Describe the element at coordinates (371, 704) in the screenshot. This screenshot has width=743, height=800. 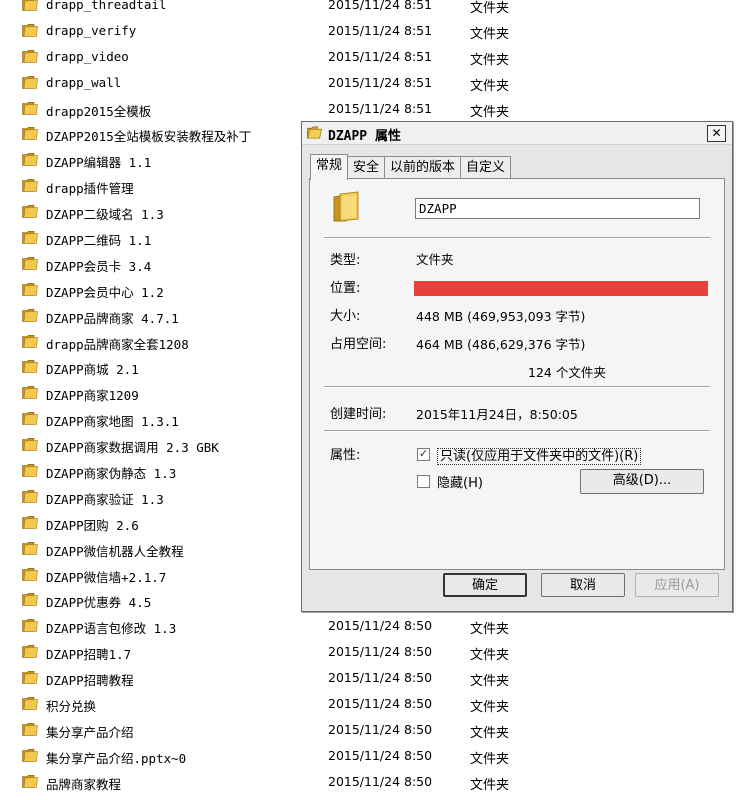
I see `file-row: 积分兑换 2015/11/24 8:50 文件夹` at that location.